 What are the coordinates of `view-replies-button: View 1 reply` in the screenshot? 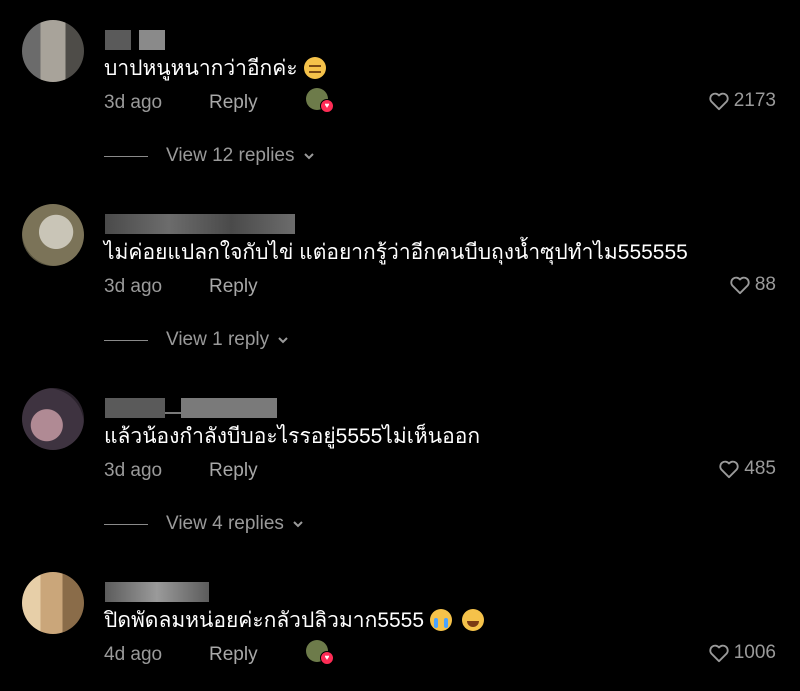 It's located at (196, 340).